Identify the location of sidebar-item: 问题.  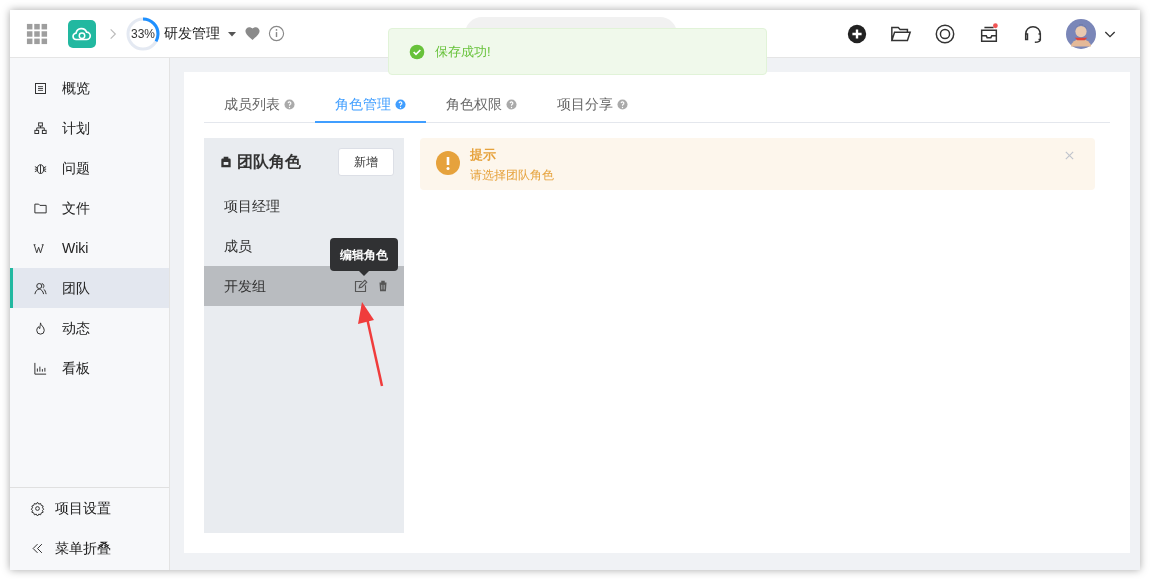
(89, 168).